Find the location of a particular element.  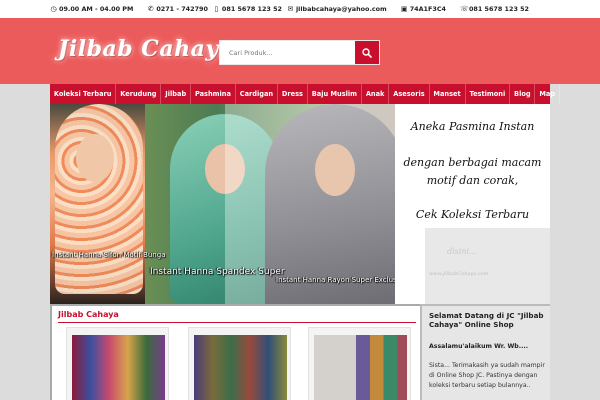

search-icon is located at coordinates (367, 52).